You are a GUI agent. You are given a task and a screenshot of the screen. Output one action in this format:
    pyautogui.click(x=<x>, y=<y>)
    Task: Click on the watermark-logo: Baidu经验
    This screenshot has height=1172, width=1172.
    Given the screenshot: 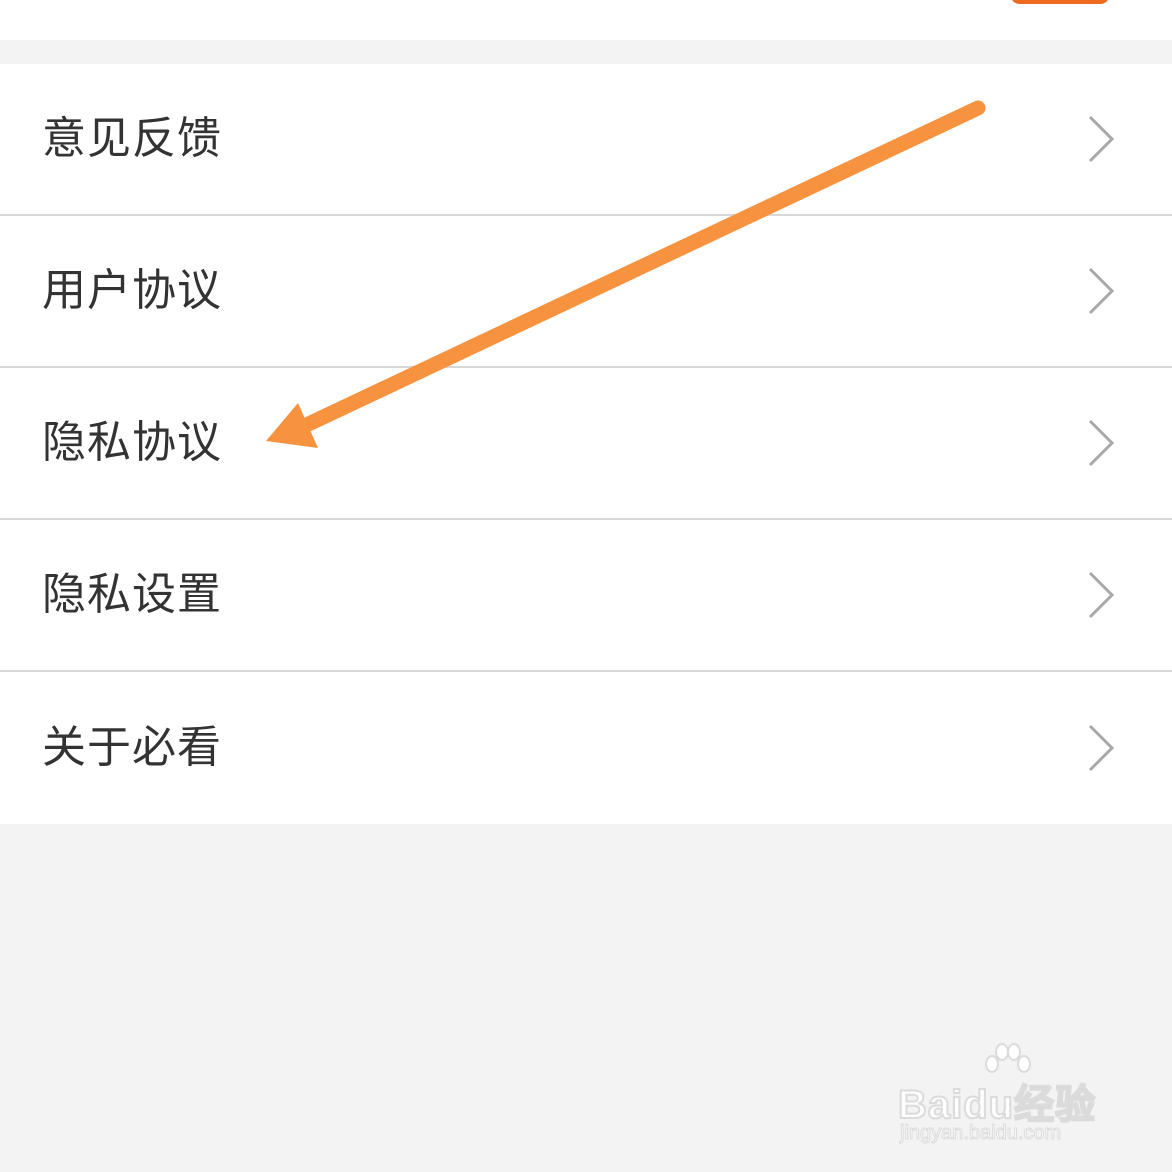 What is the action you would take?
    pyautogui.click(x=997, y=1105)
    